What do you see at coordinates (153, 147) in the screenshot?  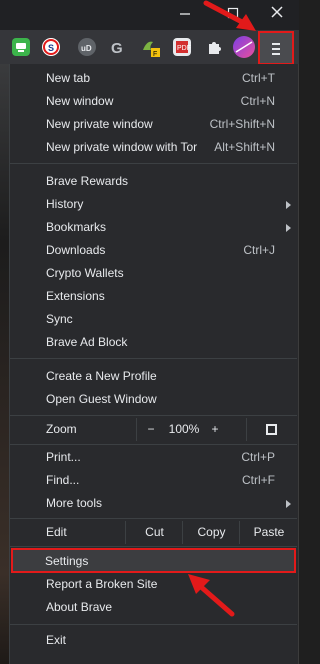 I see `menu-item-new-private-window-tor: New private window with Tor Alt+Shift+N` at bounding box center [153, 147].